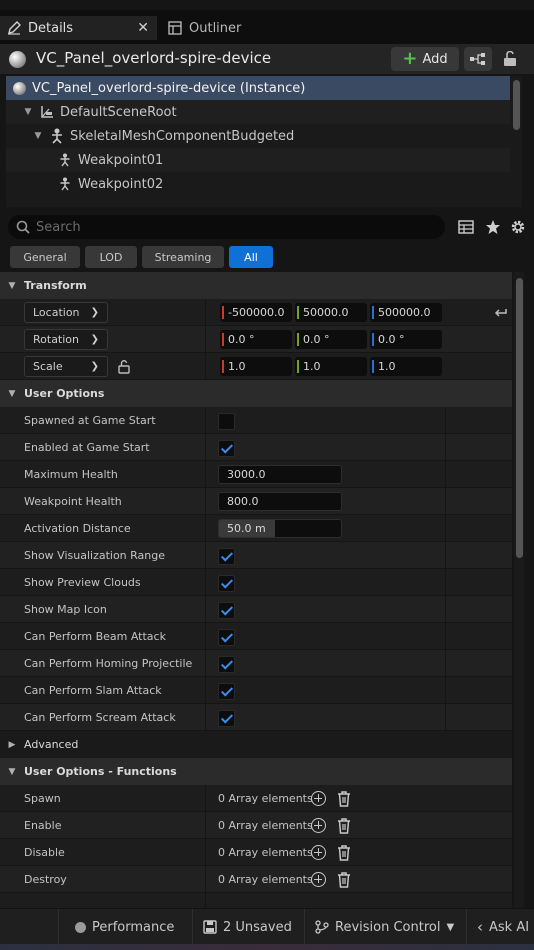 The width and height of the screenshot is (534, 950). Describe the element at coordinates (65, 609) in the screenshot. I see `property-label: Show Map Icon` at that location.